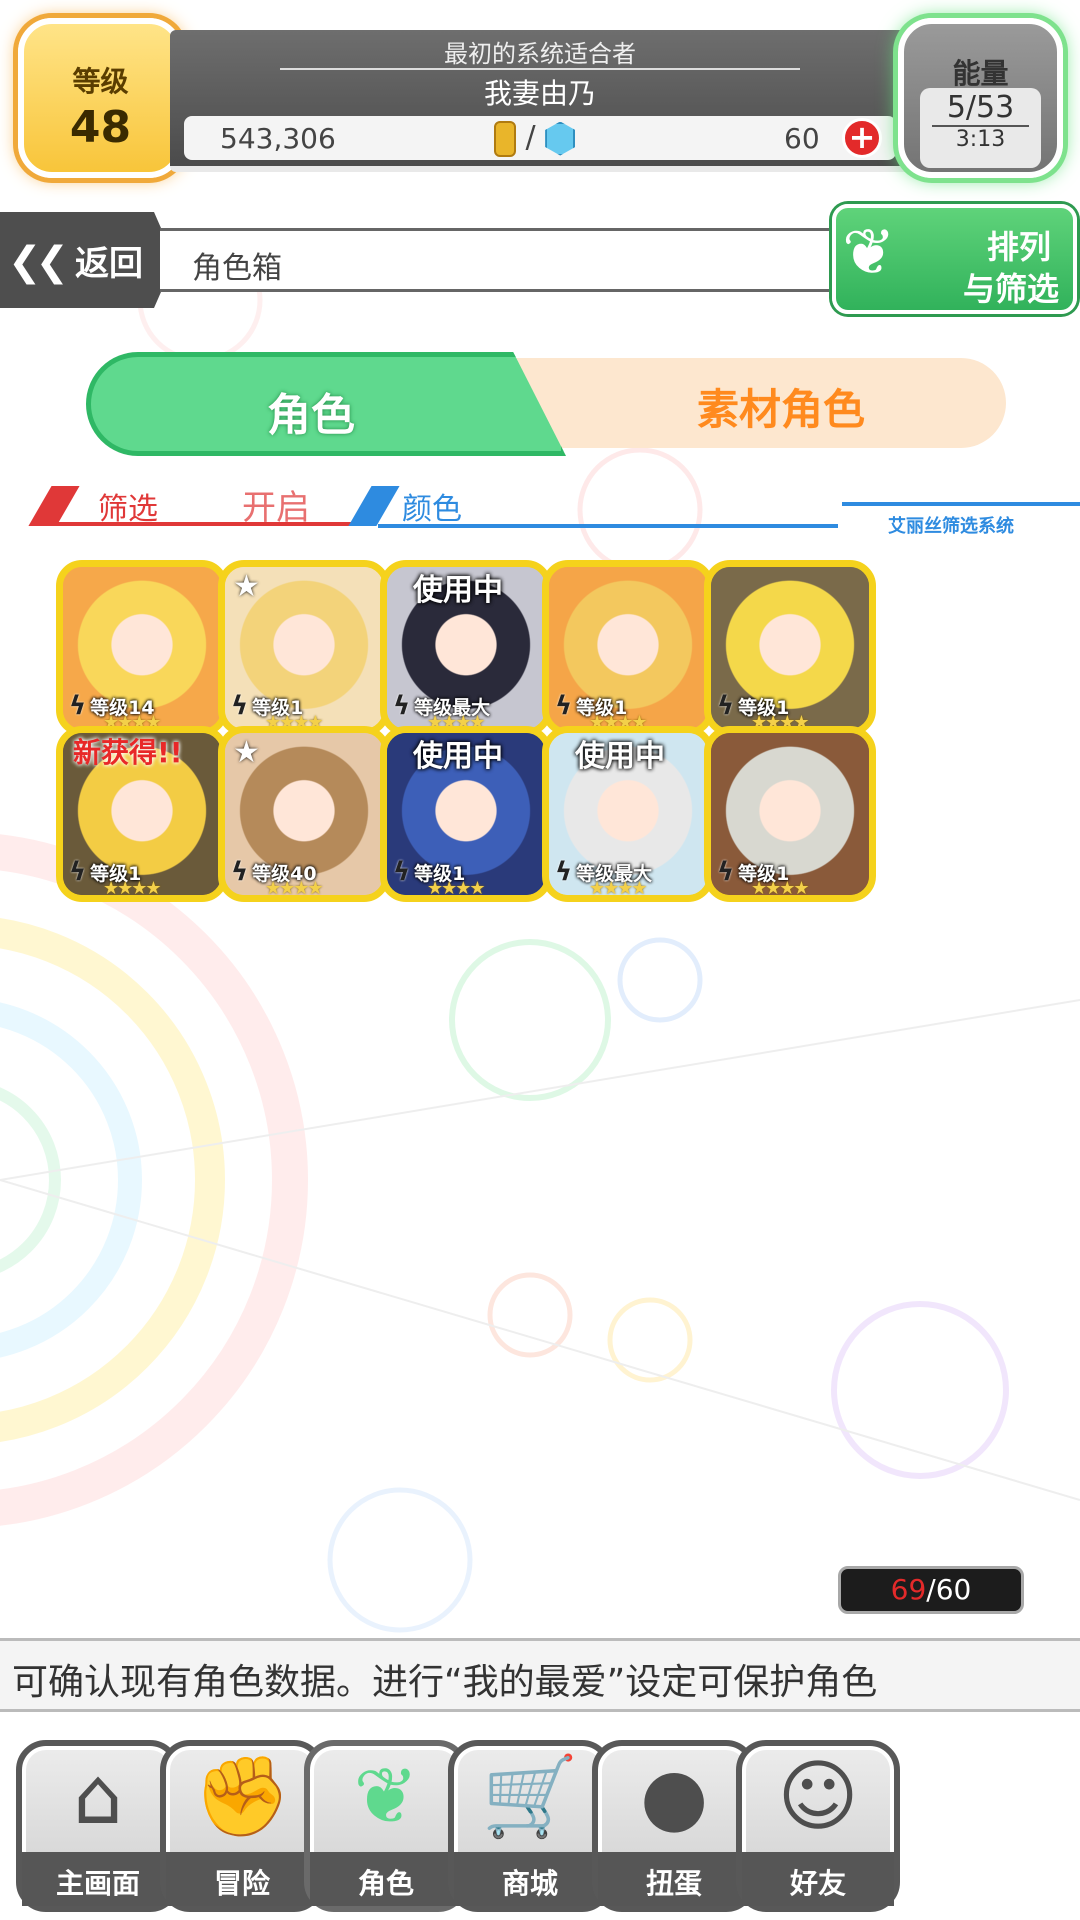 This screenshot has width=1080, height=1920. I want to click on sort-label: 排列, so click(1018, 247).